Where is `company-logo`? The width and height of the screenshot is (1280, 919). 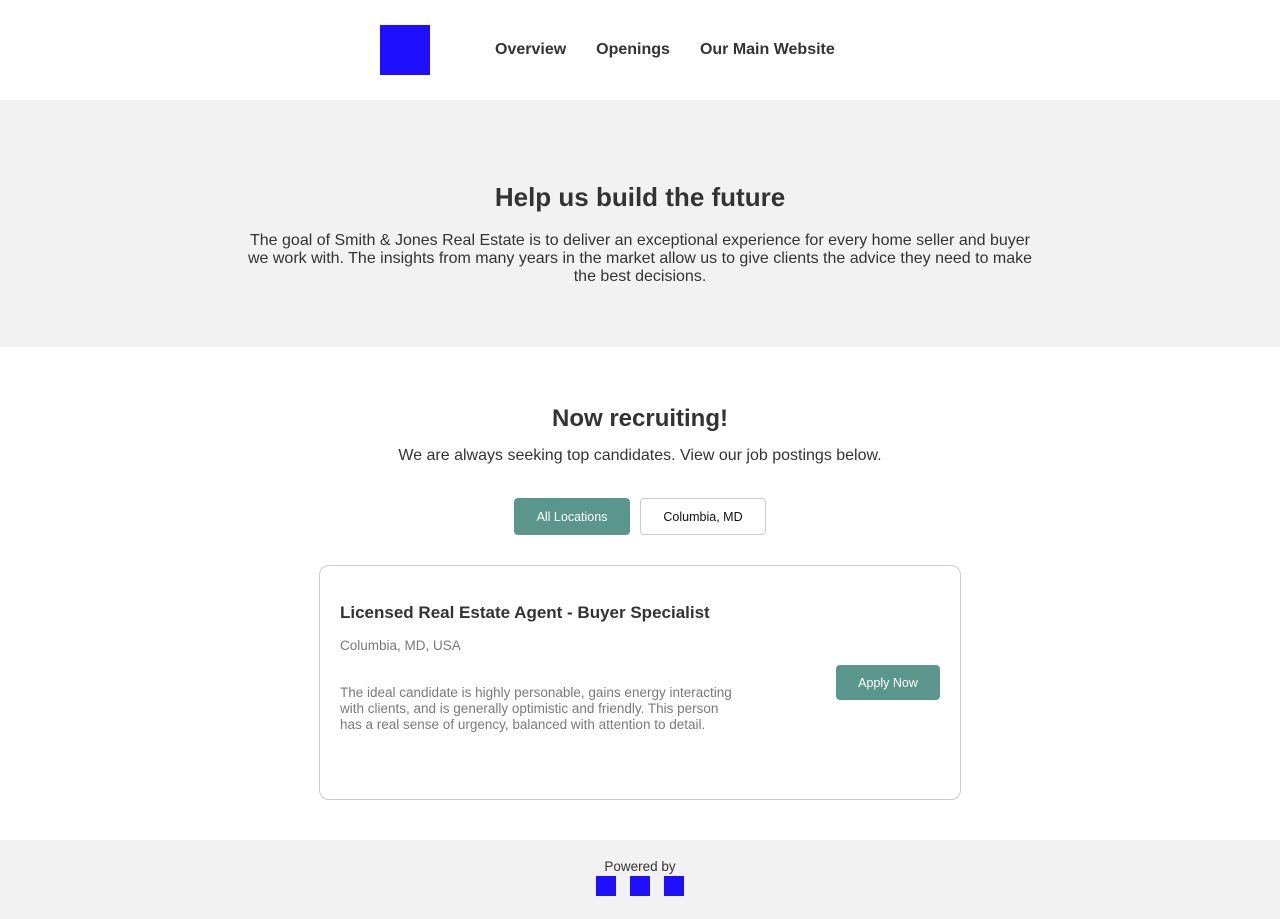
company-logo is located at coordinates (405, 50).